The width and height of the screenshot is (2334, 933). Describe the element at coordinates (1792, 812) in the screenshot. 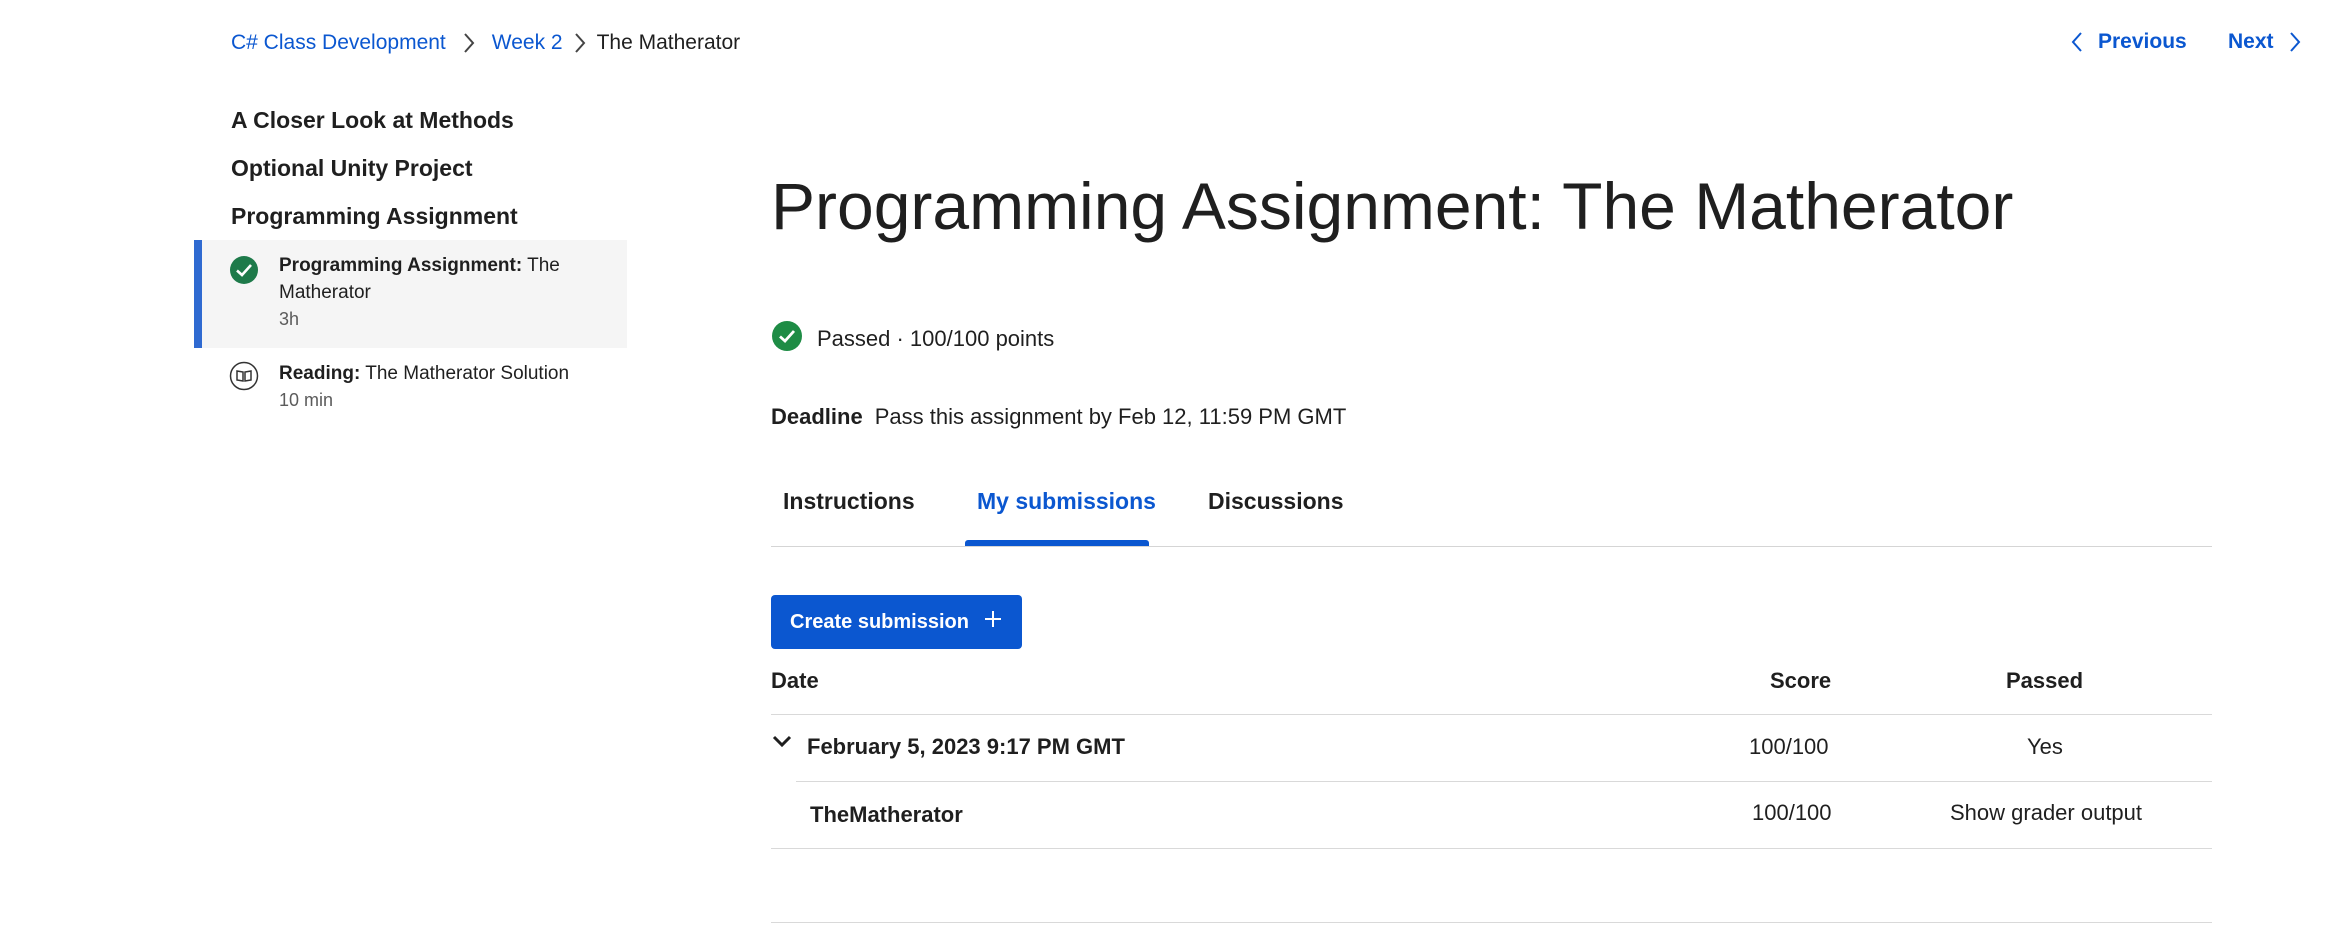

I see `file-score: 100/100` at that location.